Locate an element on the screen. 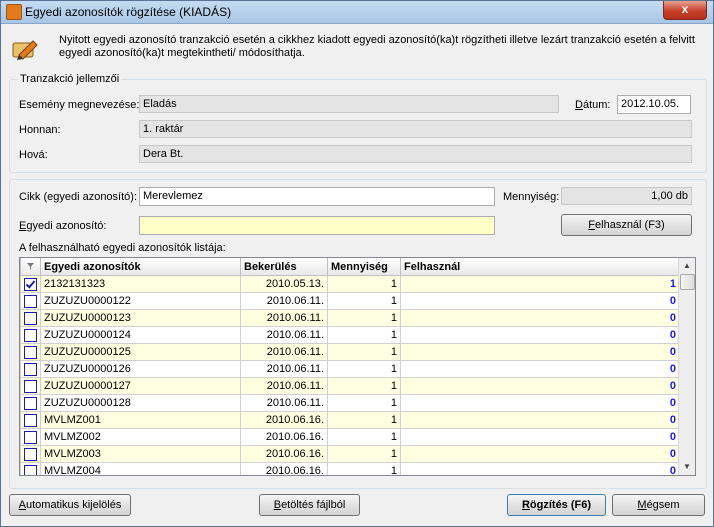 The height and width of the screenshot is (527, 714). save-button-rest: ögzítés (F6) is located at coordinates (560, 505).